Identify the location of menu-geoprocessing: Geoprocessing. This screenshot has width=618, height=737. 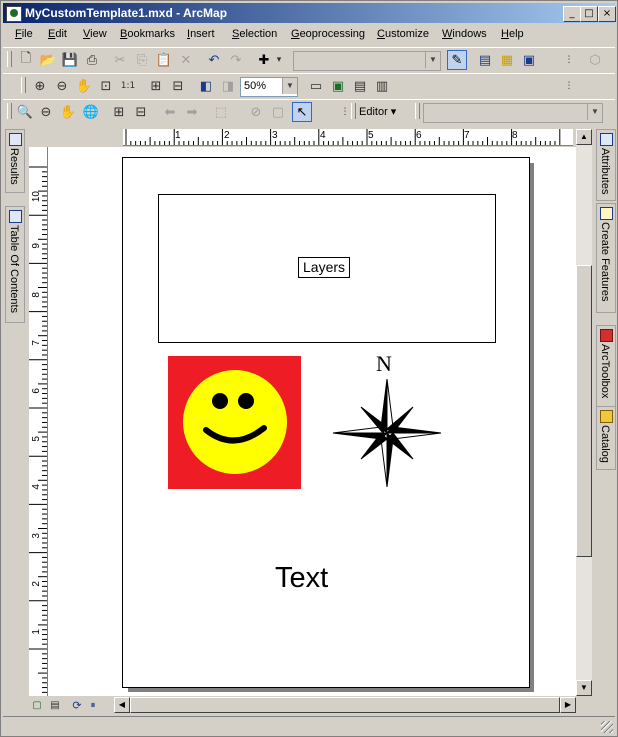
(328, 34).